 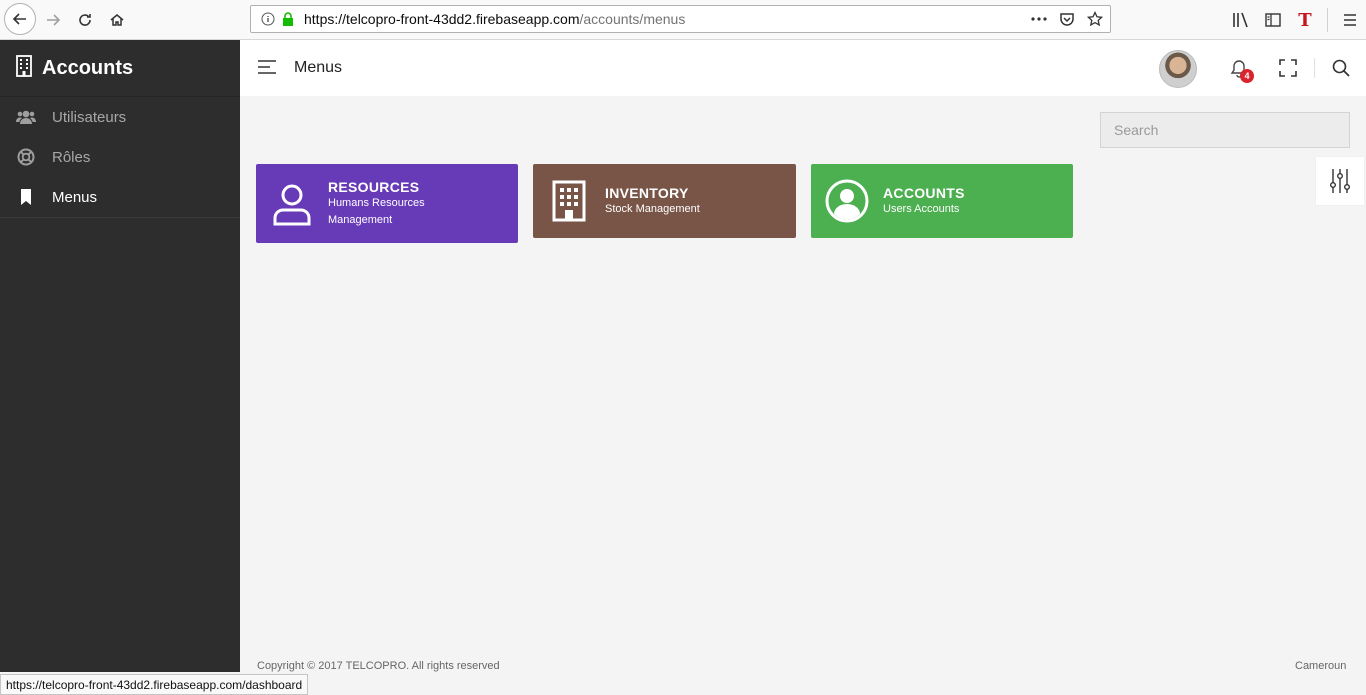 I want to click on bookmark-icon, so click(x=26, y=197).